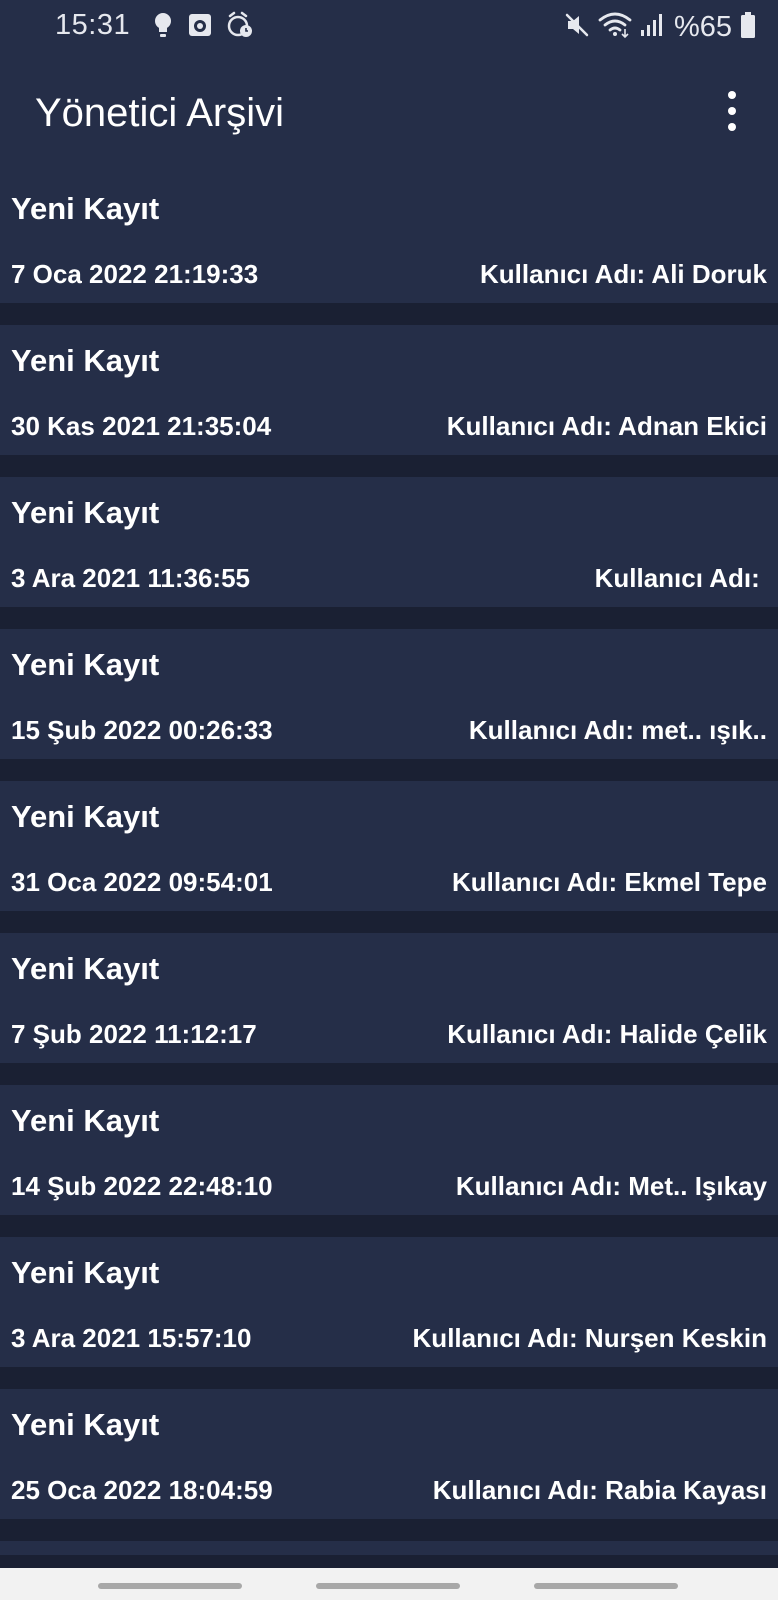 The width and height of the screenshot is (778, 1600). Describe the element at coordinates (389, 1548) in the screenshot. I see `record-card-partial` at that location.